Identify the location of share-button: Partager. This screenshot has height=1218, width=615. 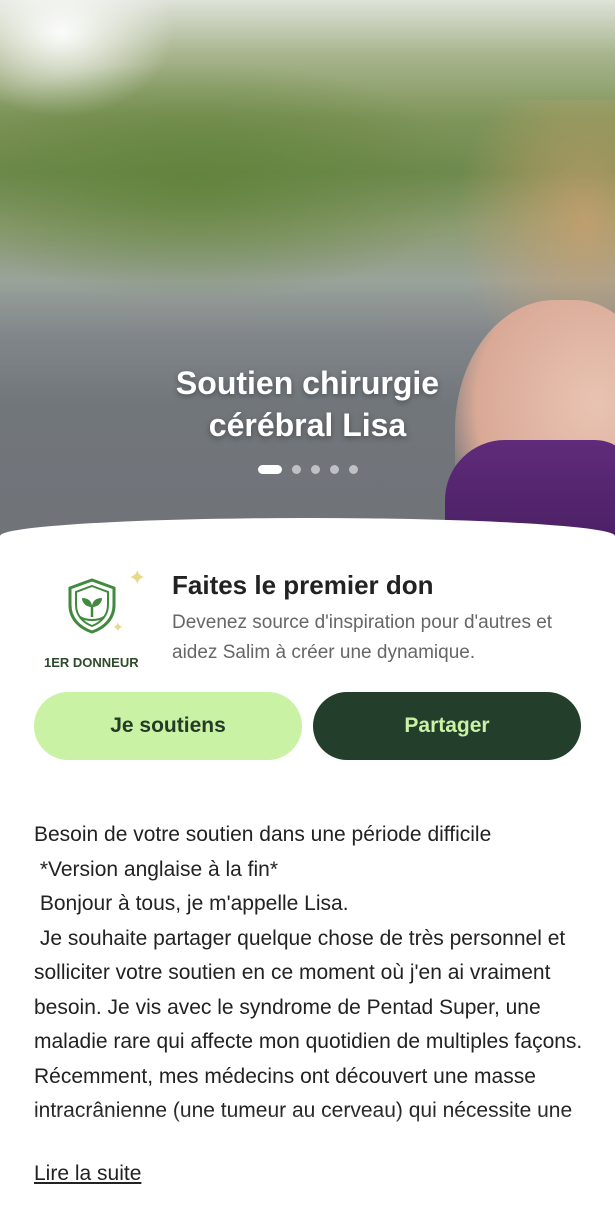
(447, 726).